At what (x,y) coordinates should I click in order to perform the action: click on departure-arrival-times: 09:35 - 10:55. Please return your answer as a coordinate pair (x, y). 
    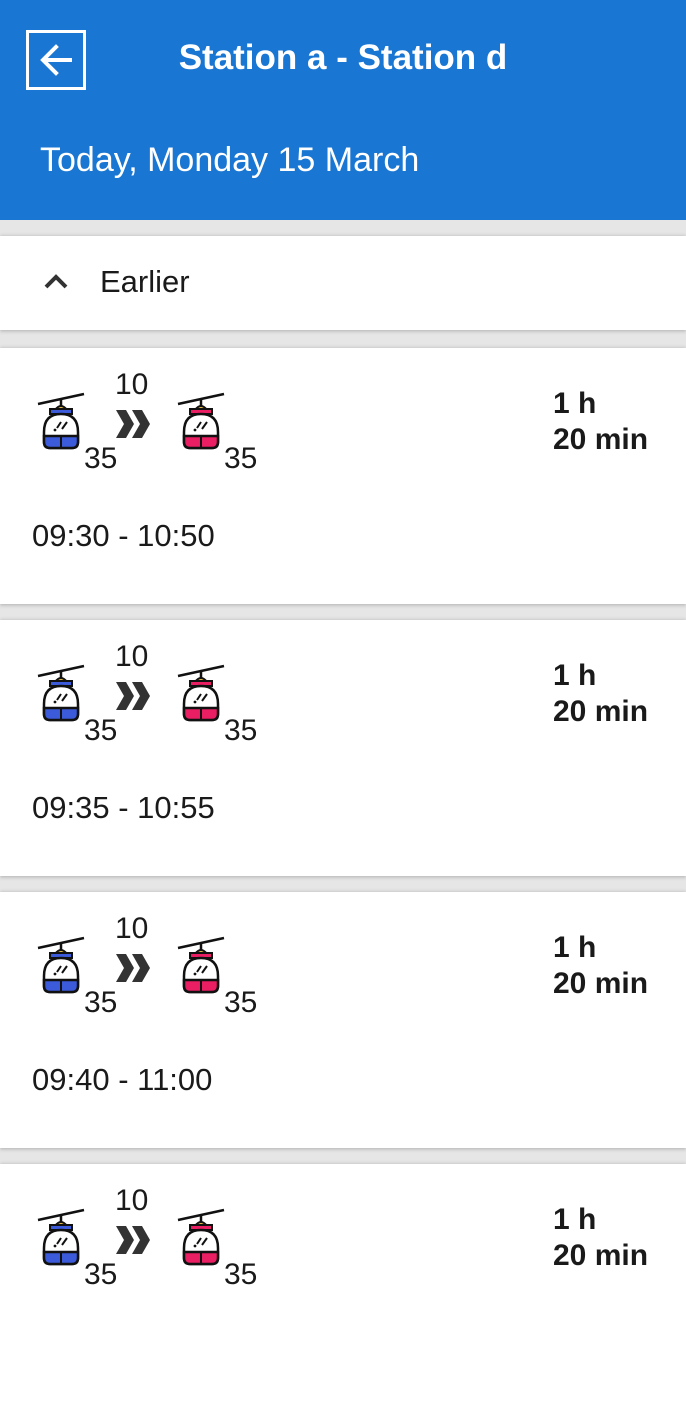
    Looking at the image, I should click on (123, 807).